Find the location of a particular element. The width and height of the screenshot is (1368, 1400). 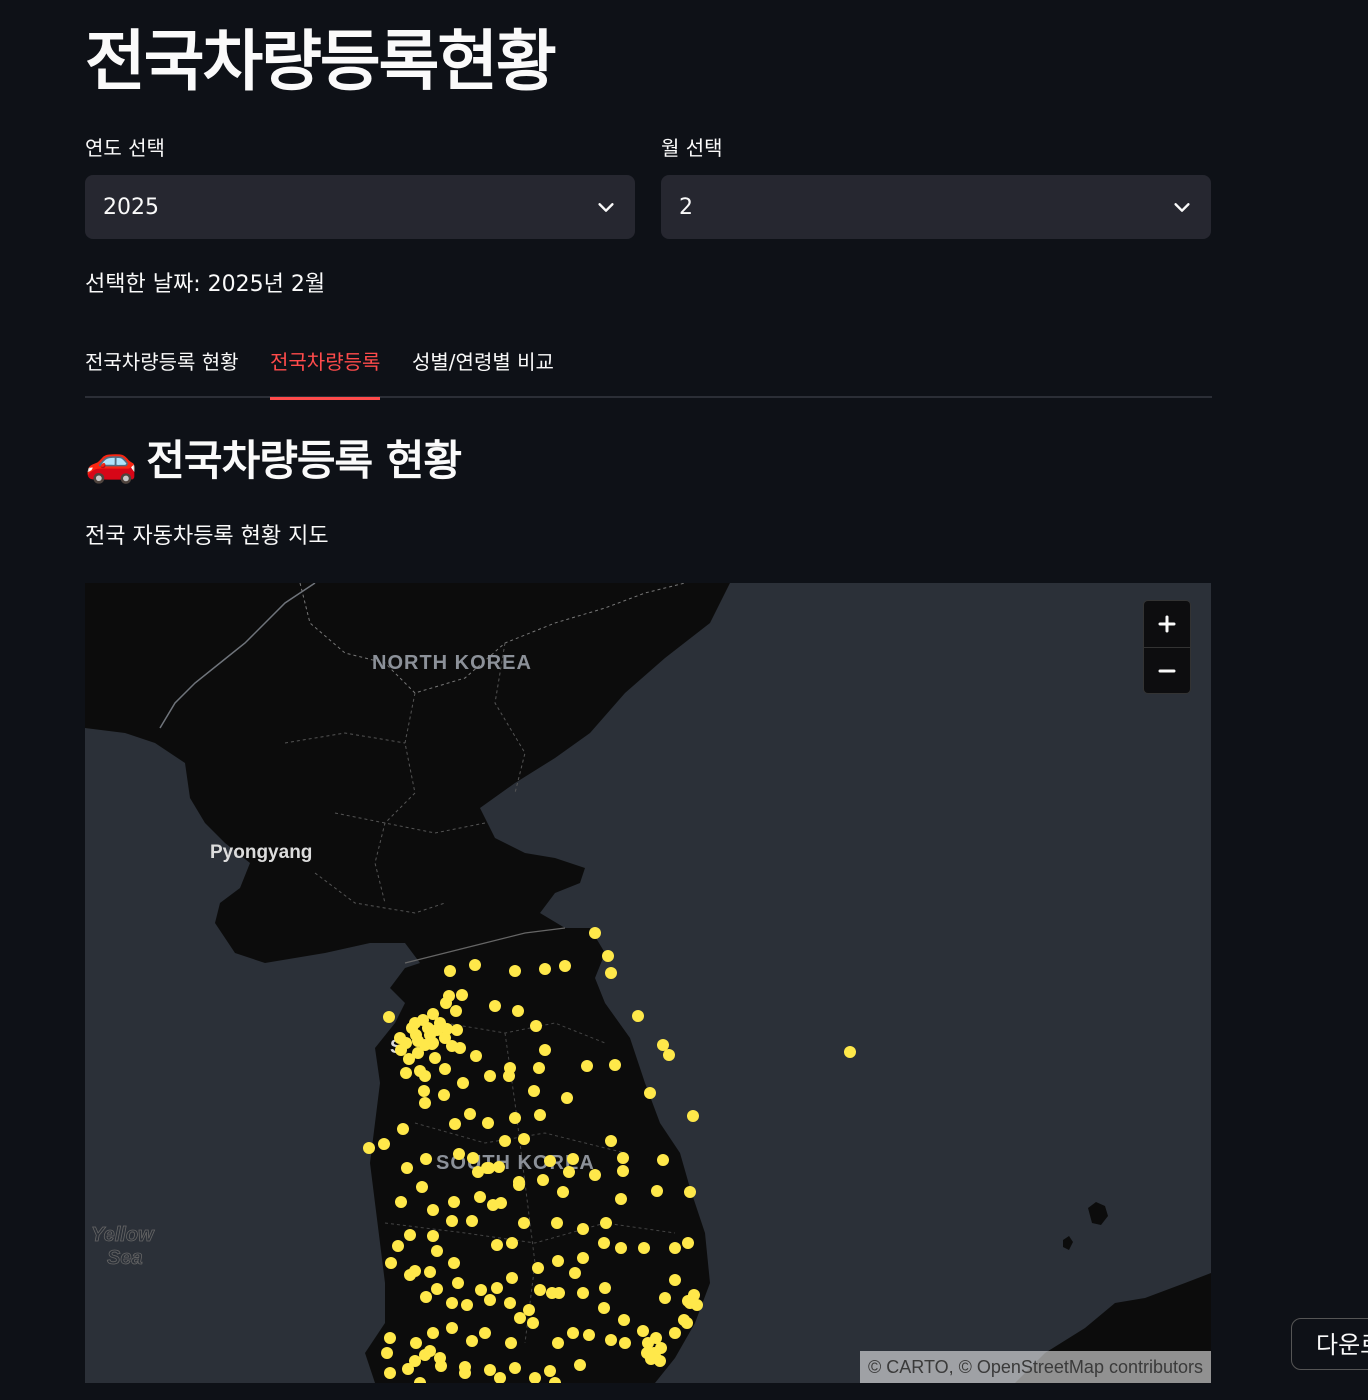

tab-registration-status: 전국차량등록 현황 is located at coordinates (162, 369).